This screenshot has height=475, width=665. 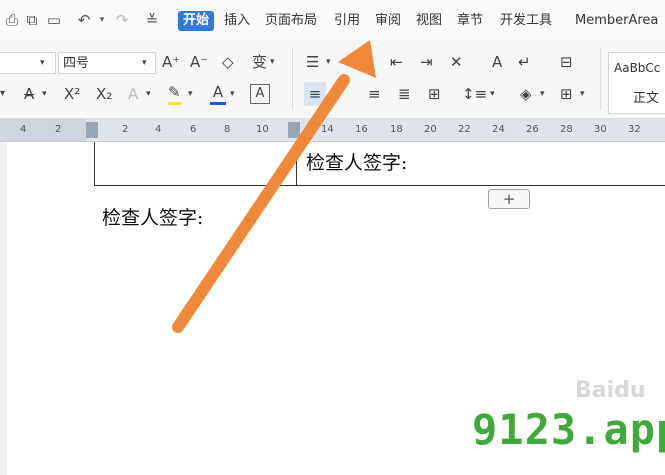 I want to click on arrow-head, so click(x=357, y=59).